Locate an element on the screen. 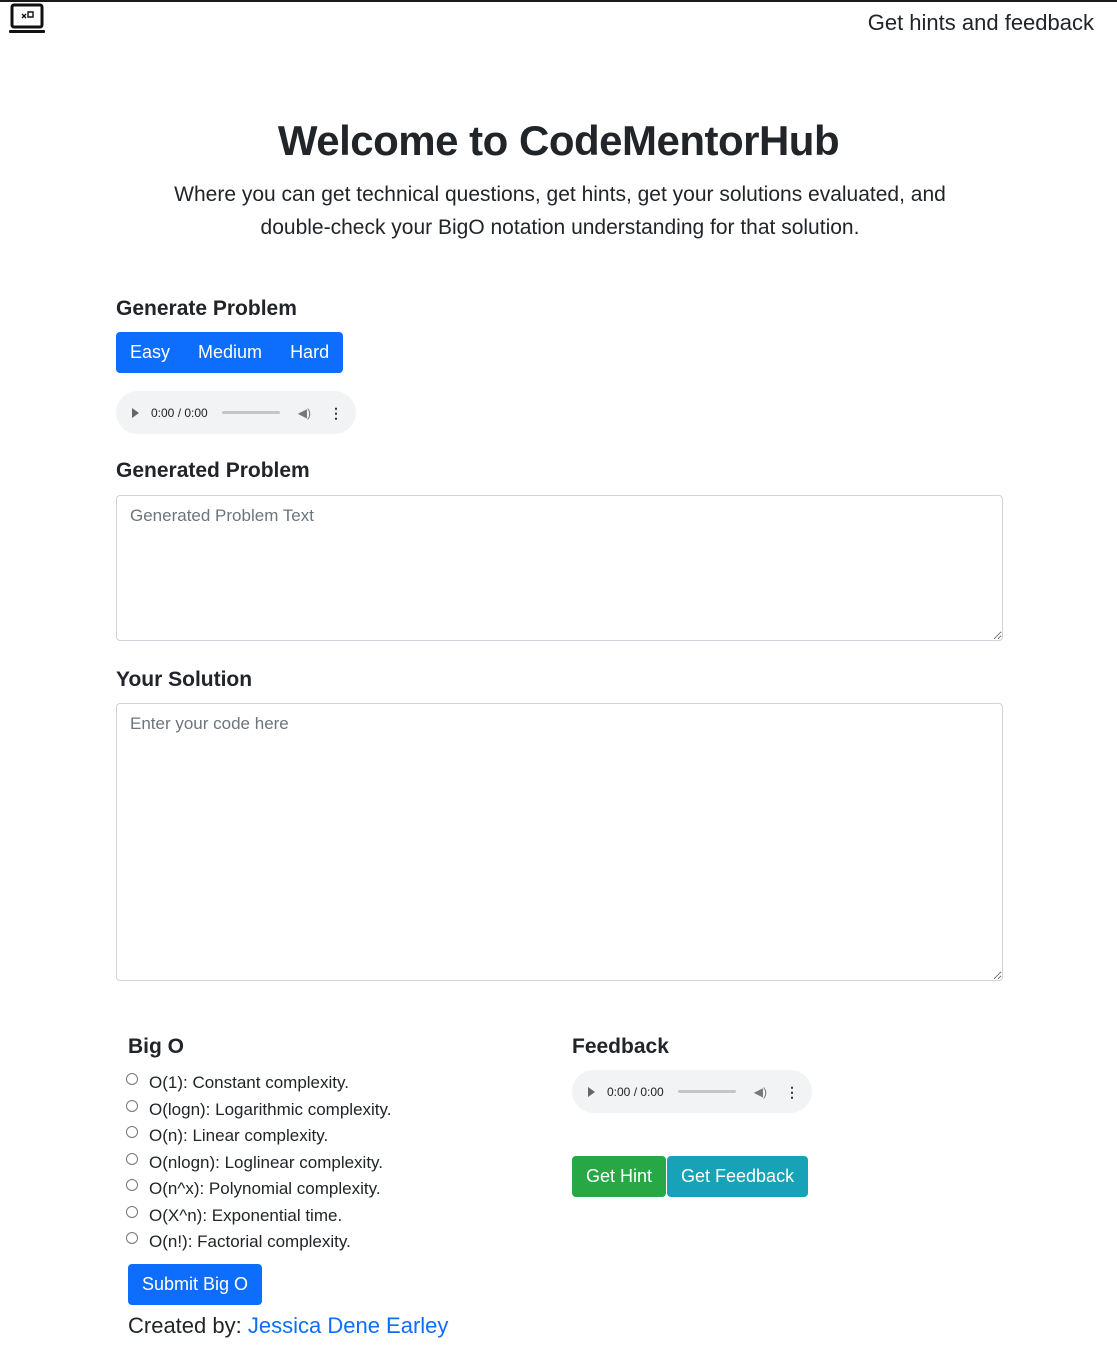  author-link: Jessica Dene Earley is located at coordinates (348, 1325).